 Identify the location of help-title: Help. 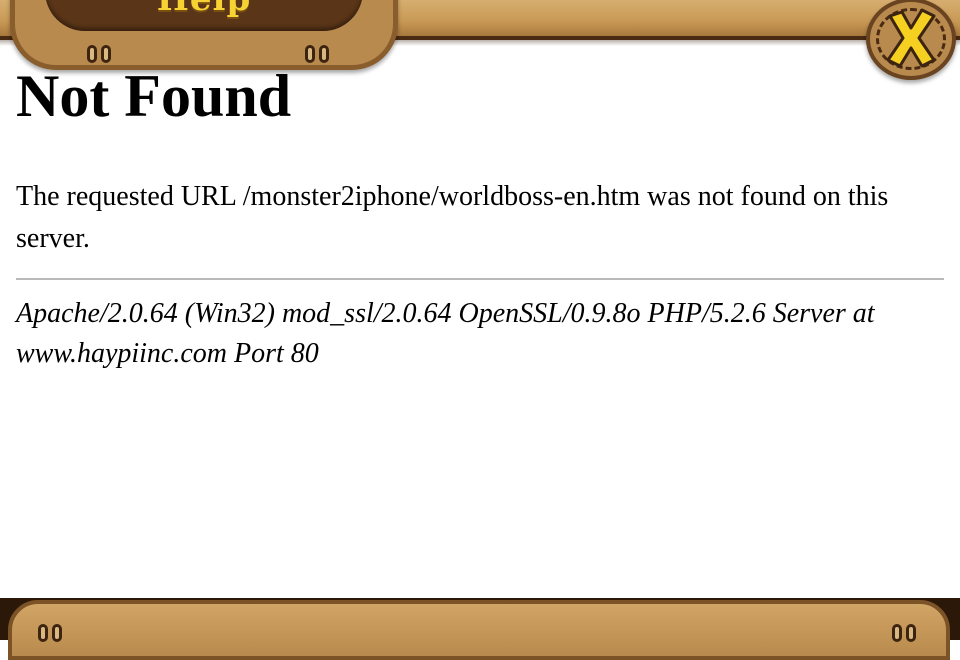
(204, 9).